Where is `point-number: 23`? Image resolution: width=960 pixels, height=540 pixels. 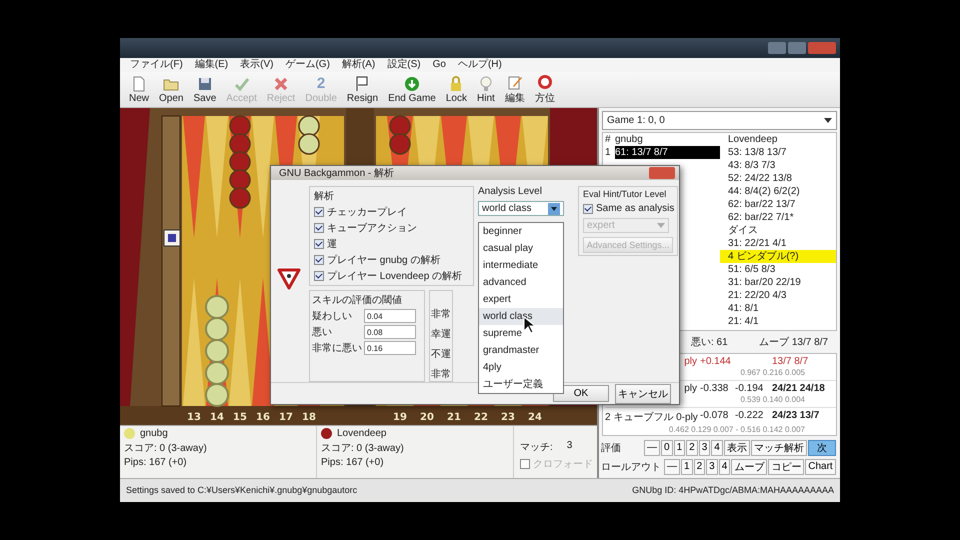 point-number: 23 is located at coordinates (508, 417).